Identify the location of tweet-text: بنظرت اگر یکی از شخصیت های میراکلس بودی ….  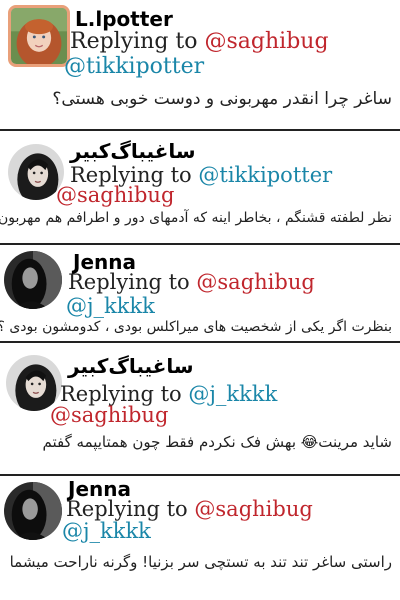
(196, 327).